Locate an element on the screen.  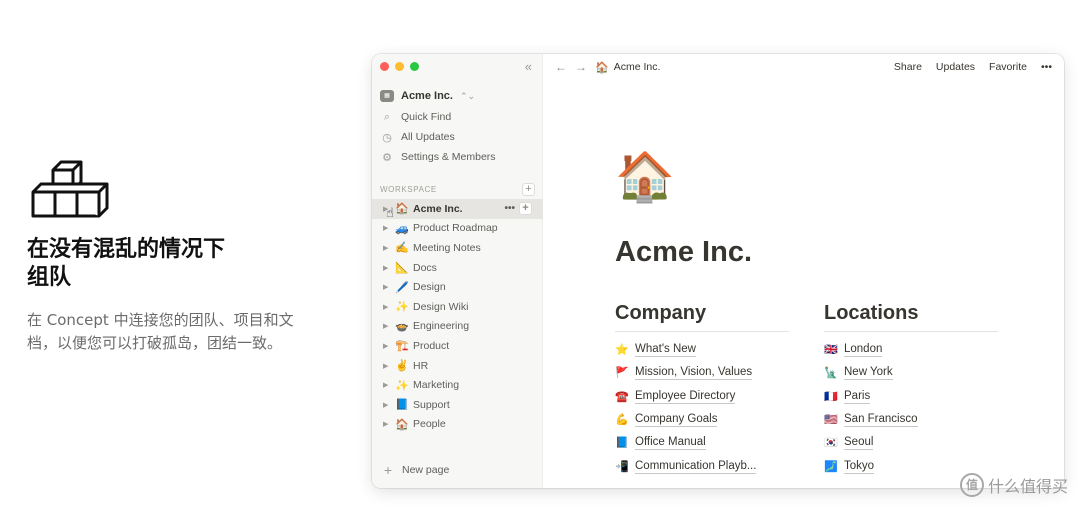
link-label: Company Goals is located at coordinates (676, 420).